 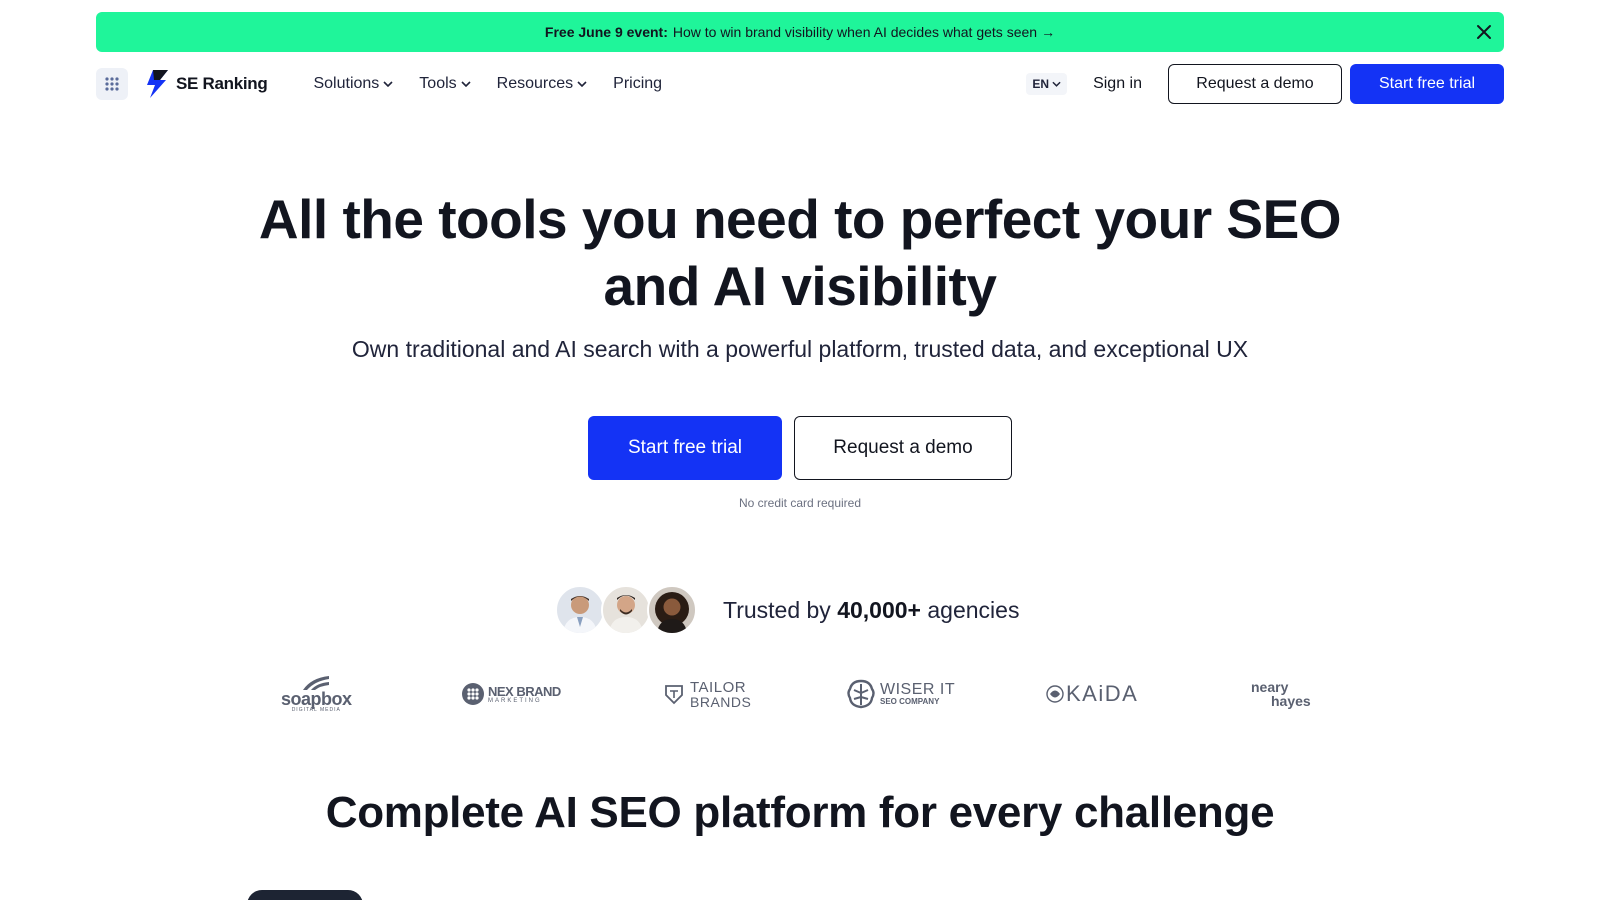 I want to click on trusted-prefix: Trusted by, so click(x=777, y=609).